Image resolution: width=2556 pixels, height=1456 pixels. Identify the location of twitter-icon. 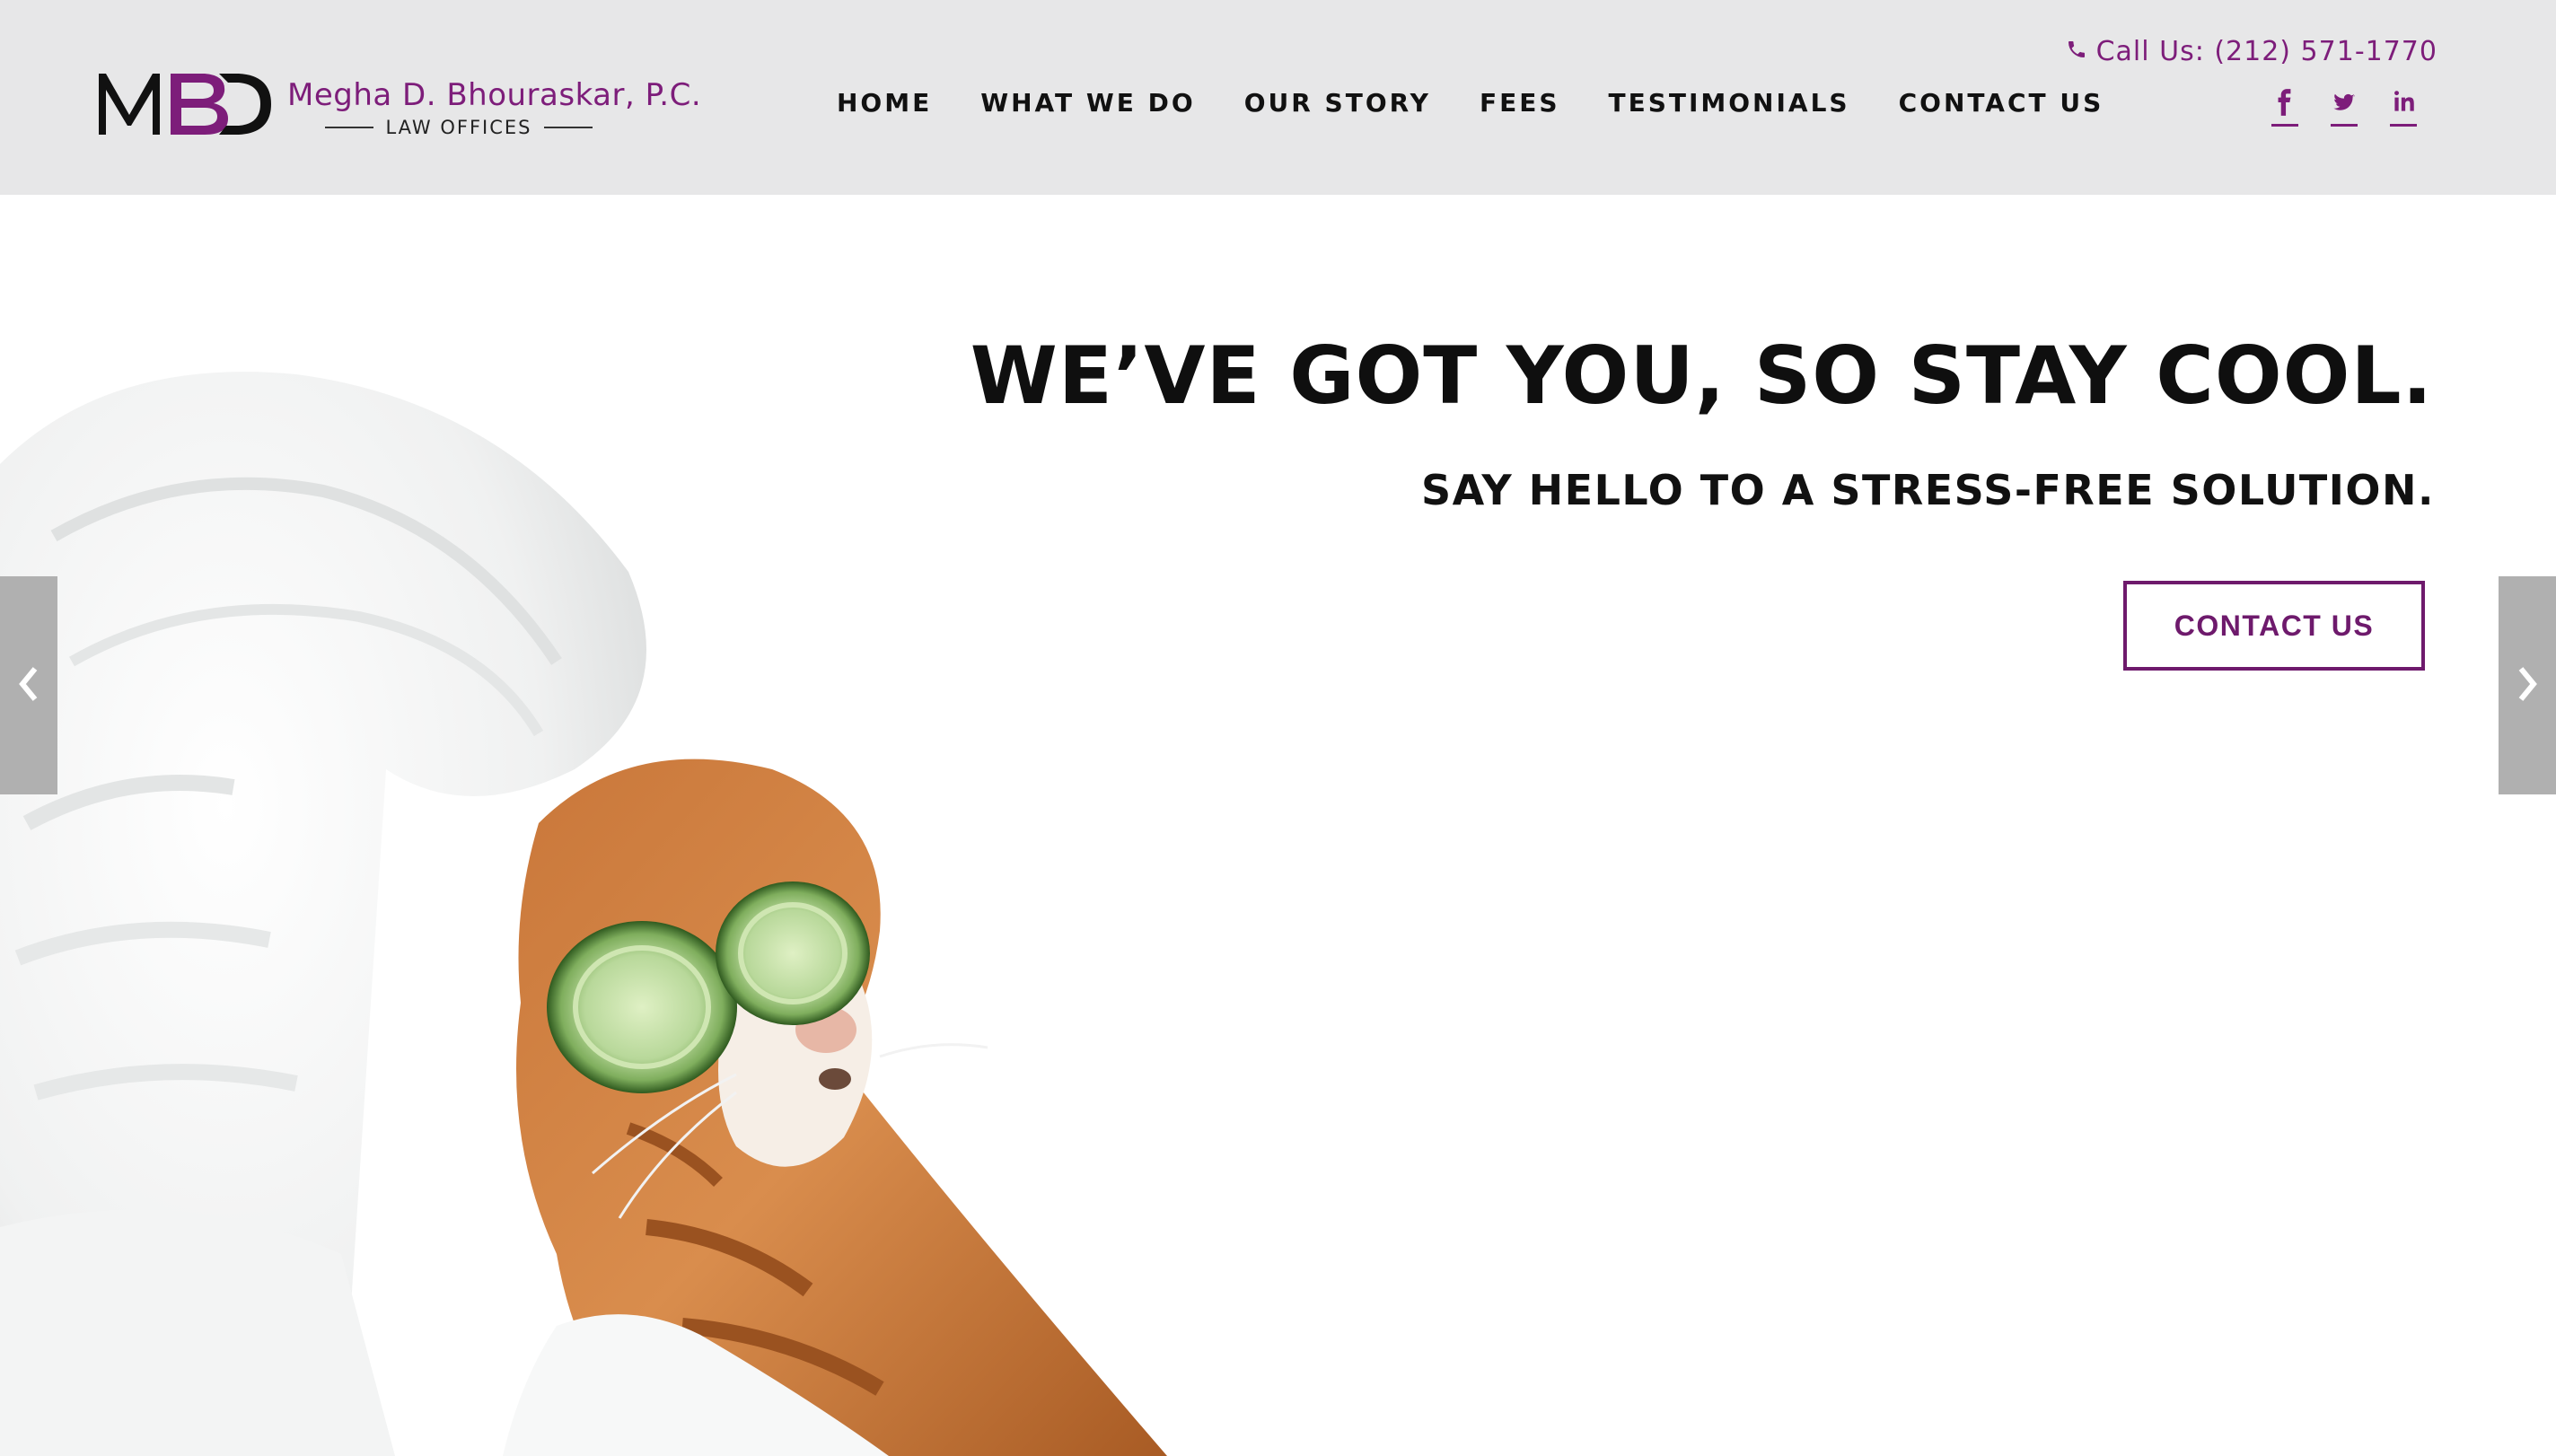
(2344, 108).